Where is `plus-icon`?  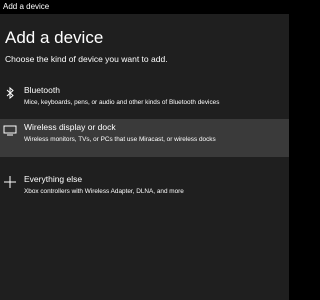 plus-icon is located at coordinates (10, 182).